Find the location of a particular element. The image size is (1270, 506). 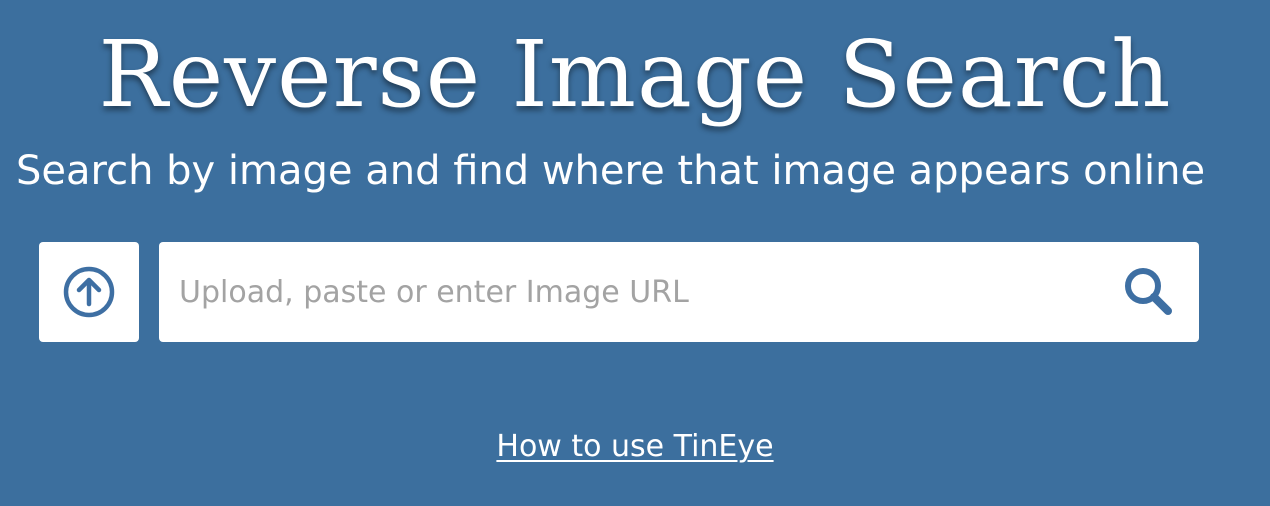

image-url-input is located at coordinates (629, 292).